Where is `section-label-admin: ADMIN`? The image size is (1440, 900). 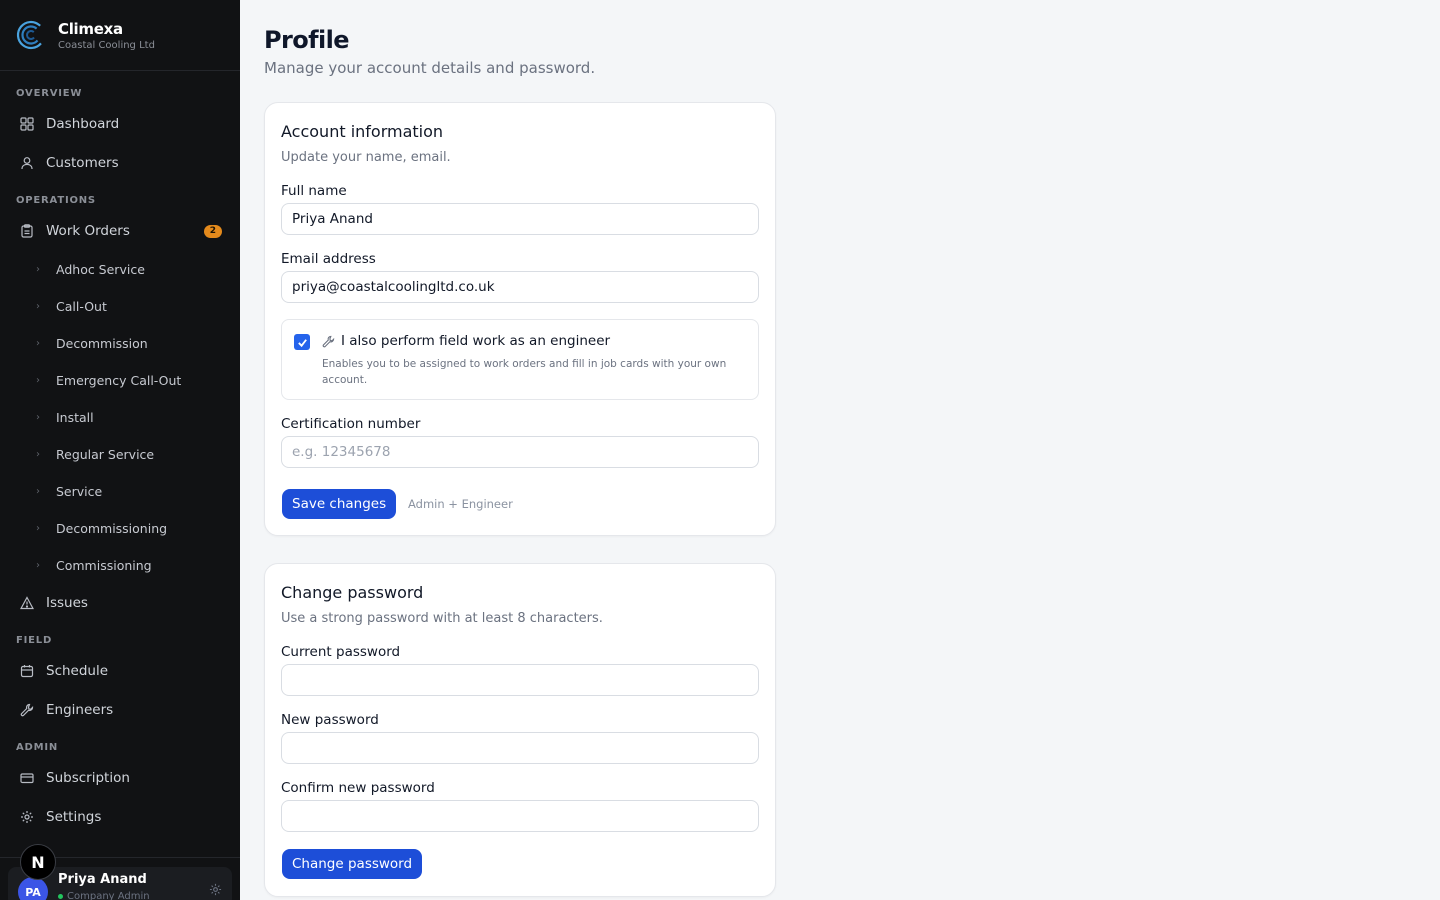
section-label-admin: ADMIN is located at coordinates (37, 747).